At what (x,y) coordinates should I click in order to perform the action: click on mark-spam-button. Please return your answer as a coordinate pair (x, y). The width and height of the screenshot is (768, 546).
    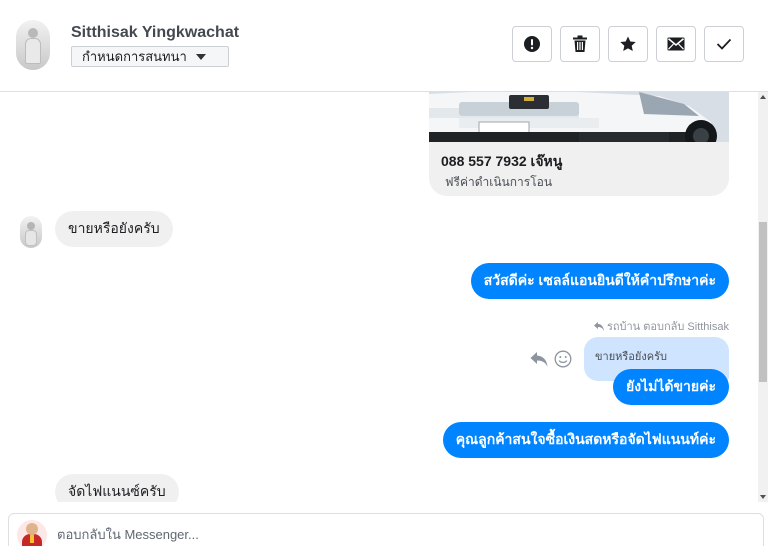
    Looking at the image, I should click on (532, 44).